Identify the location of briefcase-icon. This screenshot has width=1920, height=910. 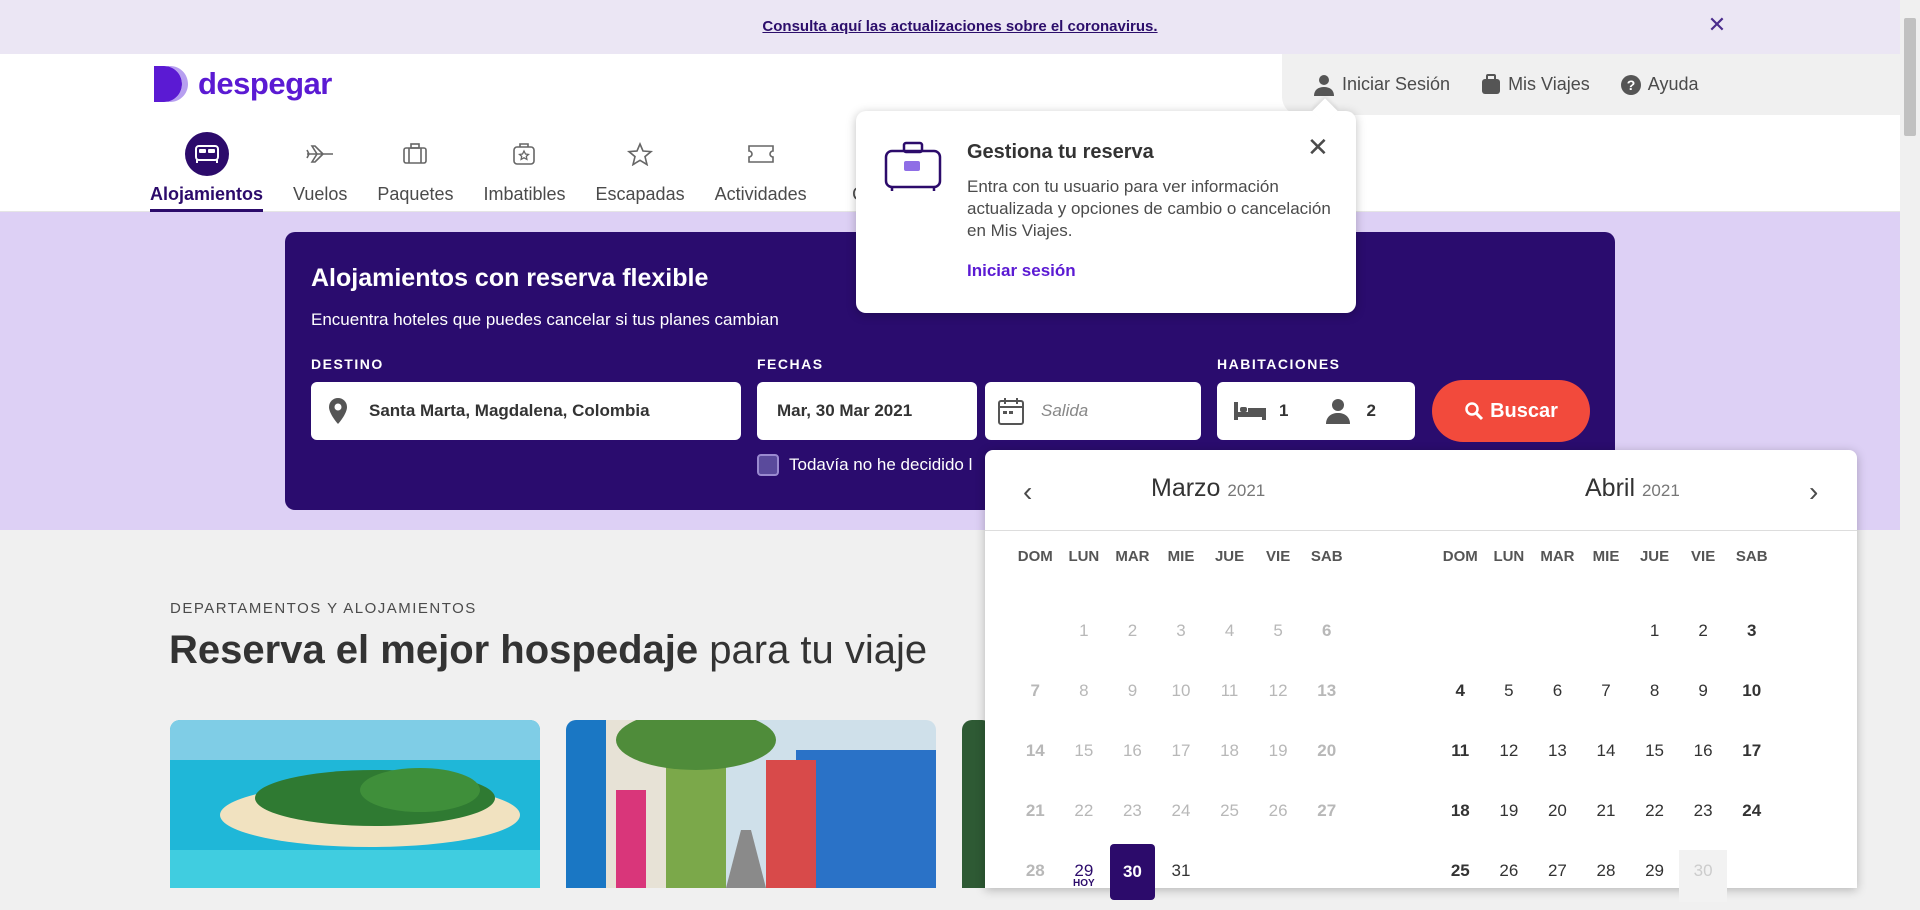
(913, 166).